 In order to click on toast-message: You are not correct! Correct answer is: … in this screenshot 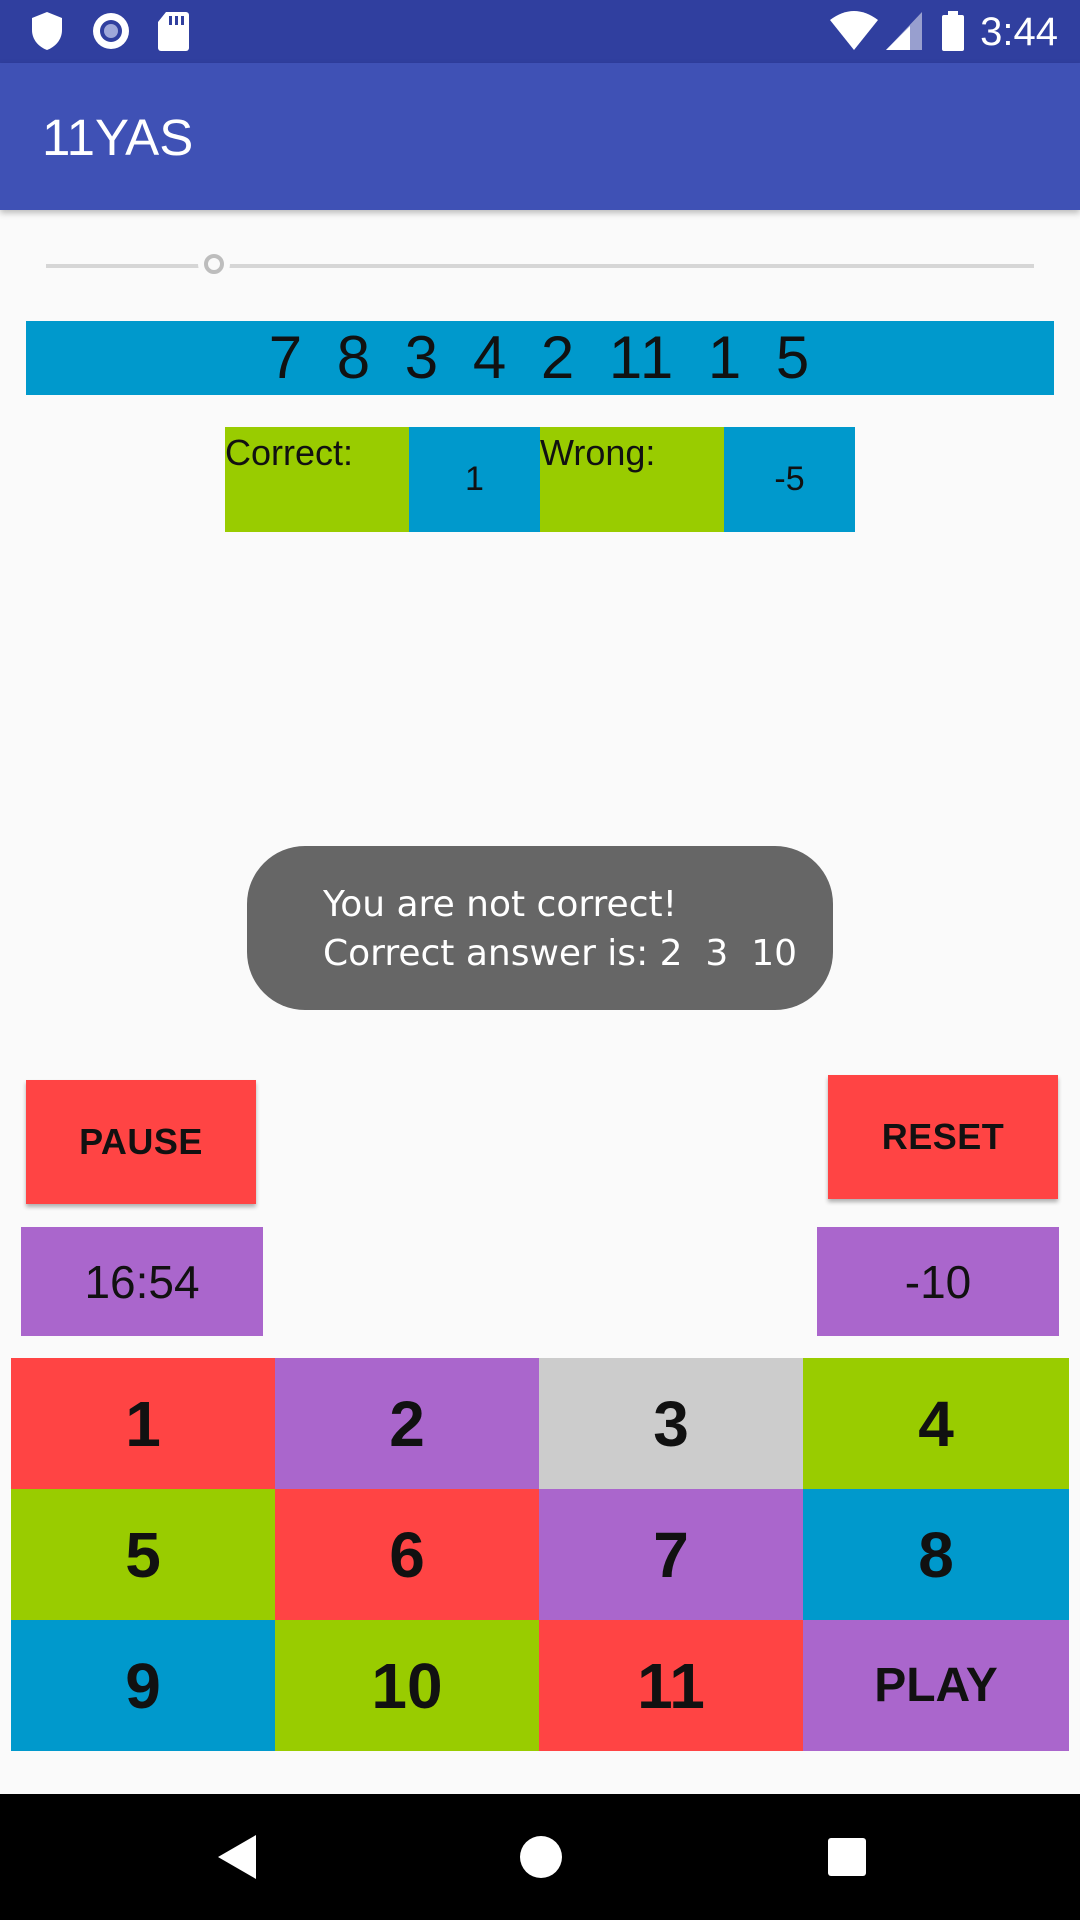, I will do `click(540, 928)`.